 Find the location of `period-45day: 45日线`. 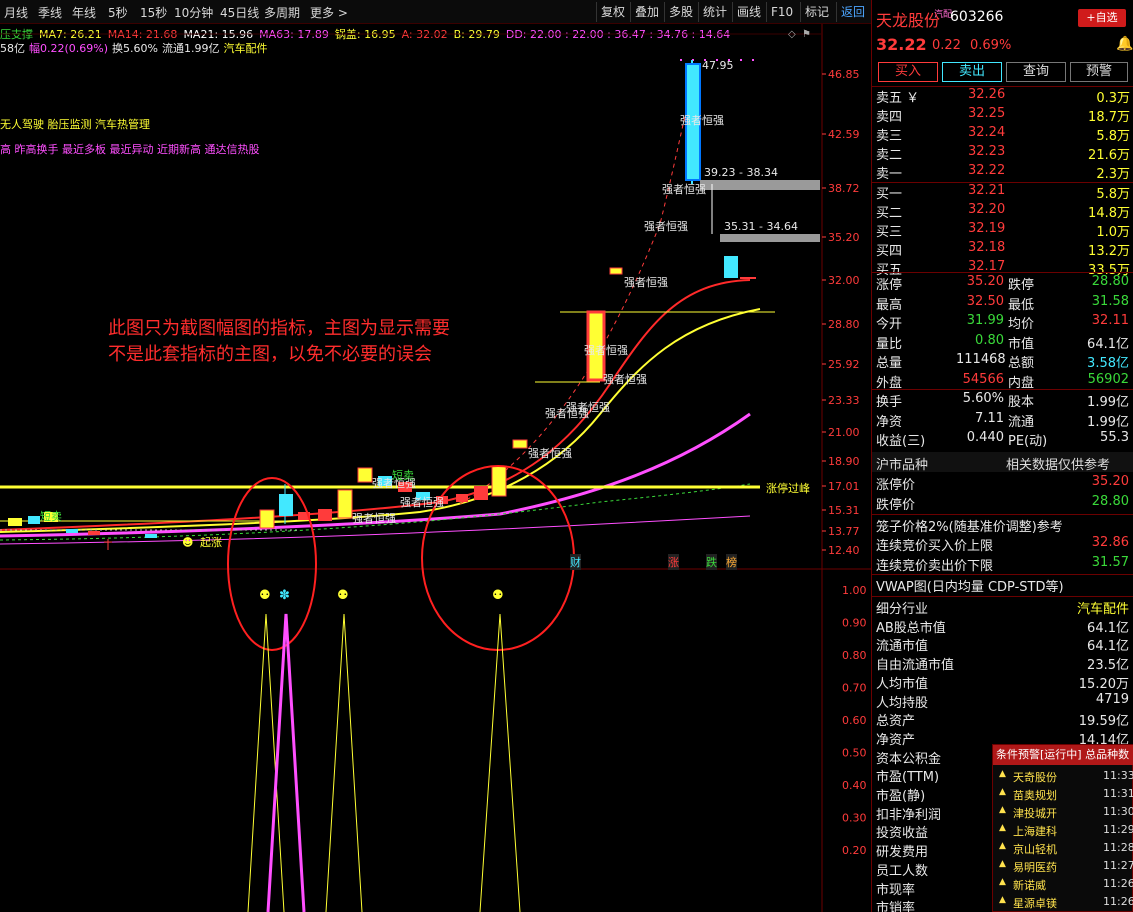

period-45day: 45日线 is located at coordinates (239, 12).